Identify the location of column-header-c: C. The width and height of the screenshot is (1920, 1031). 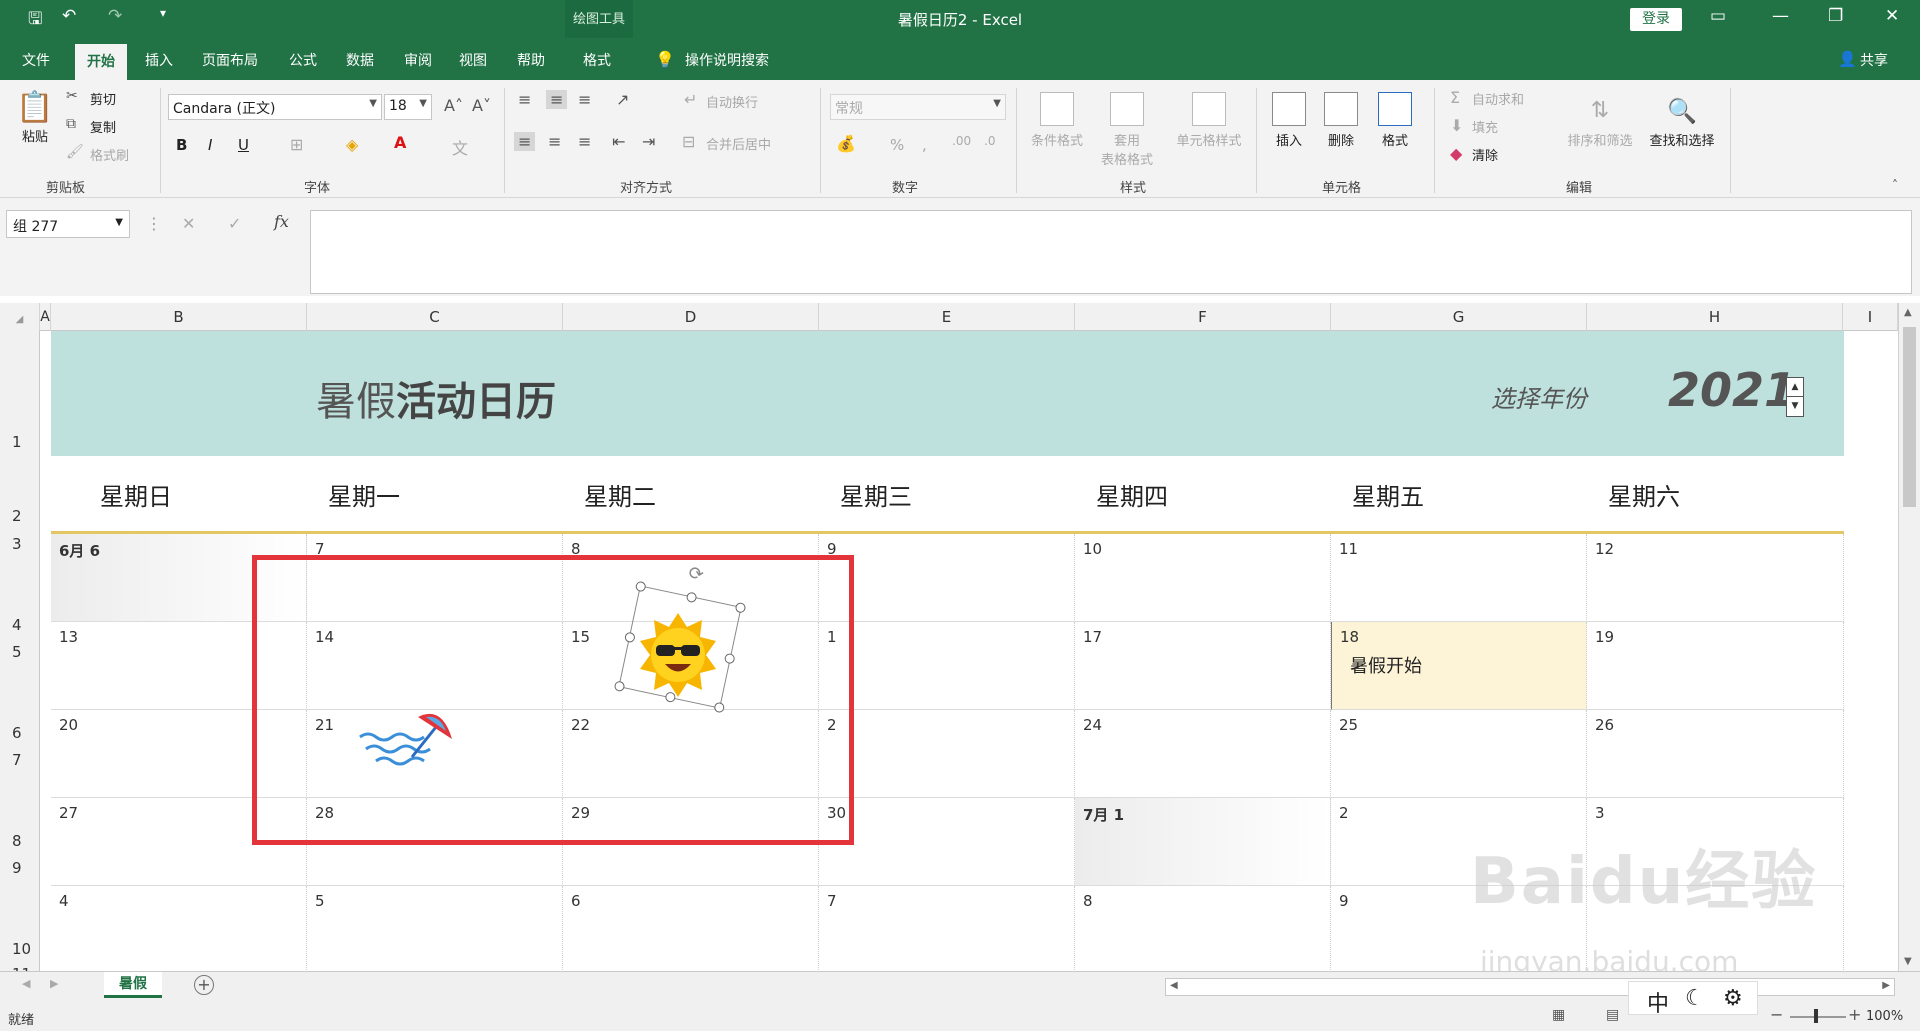
(435, 317).